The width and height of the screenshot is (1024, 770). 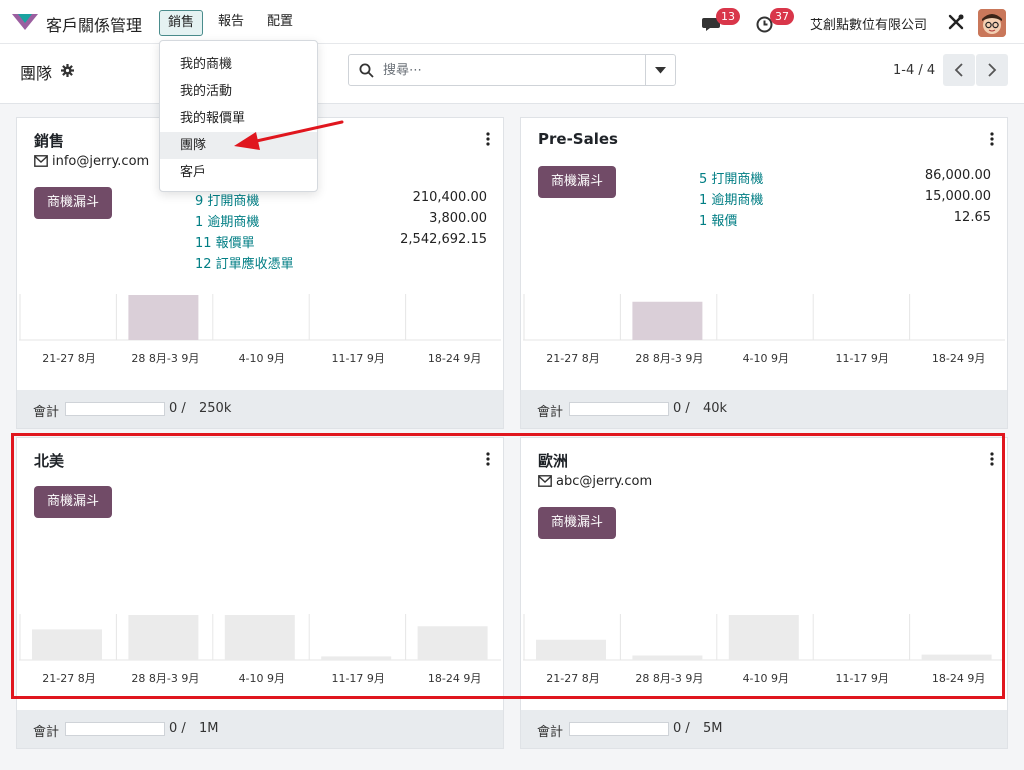 What do you see at coordinates (215, 408) in the screenshot?
I see `invoiced-target: 250k` at bounding box center [215, 408].